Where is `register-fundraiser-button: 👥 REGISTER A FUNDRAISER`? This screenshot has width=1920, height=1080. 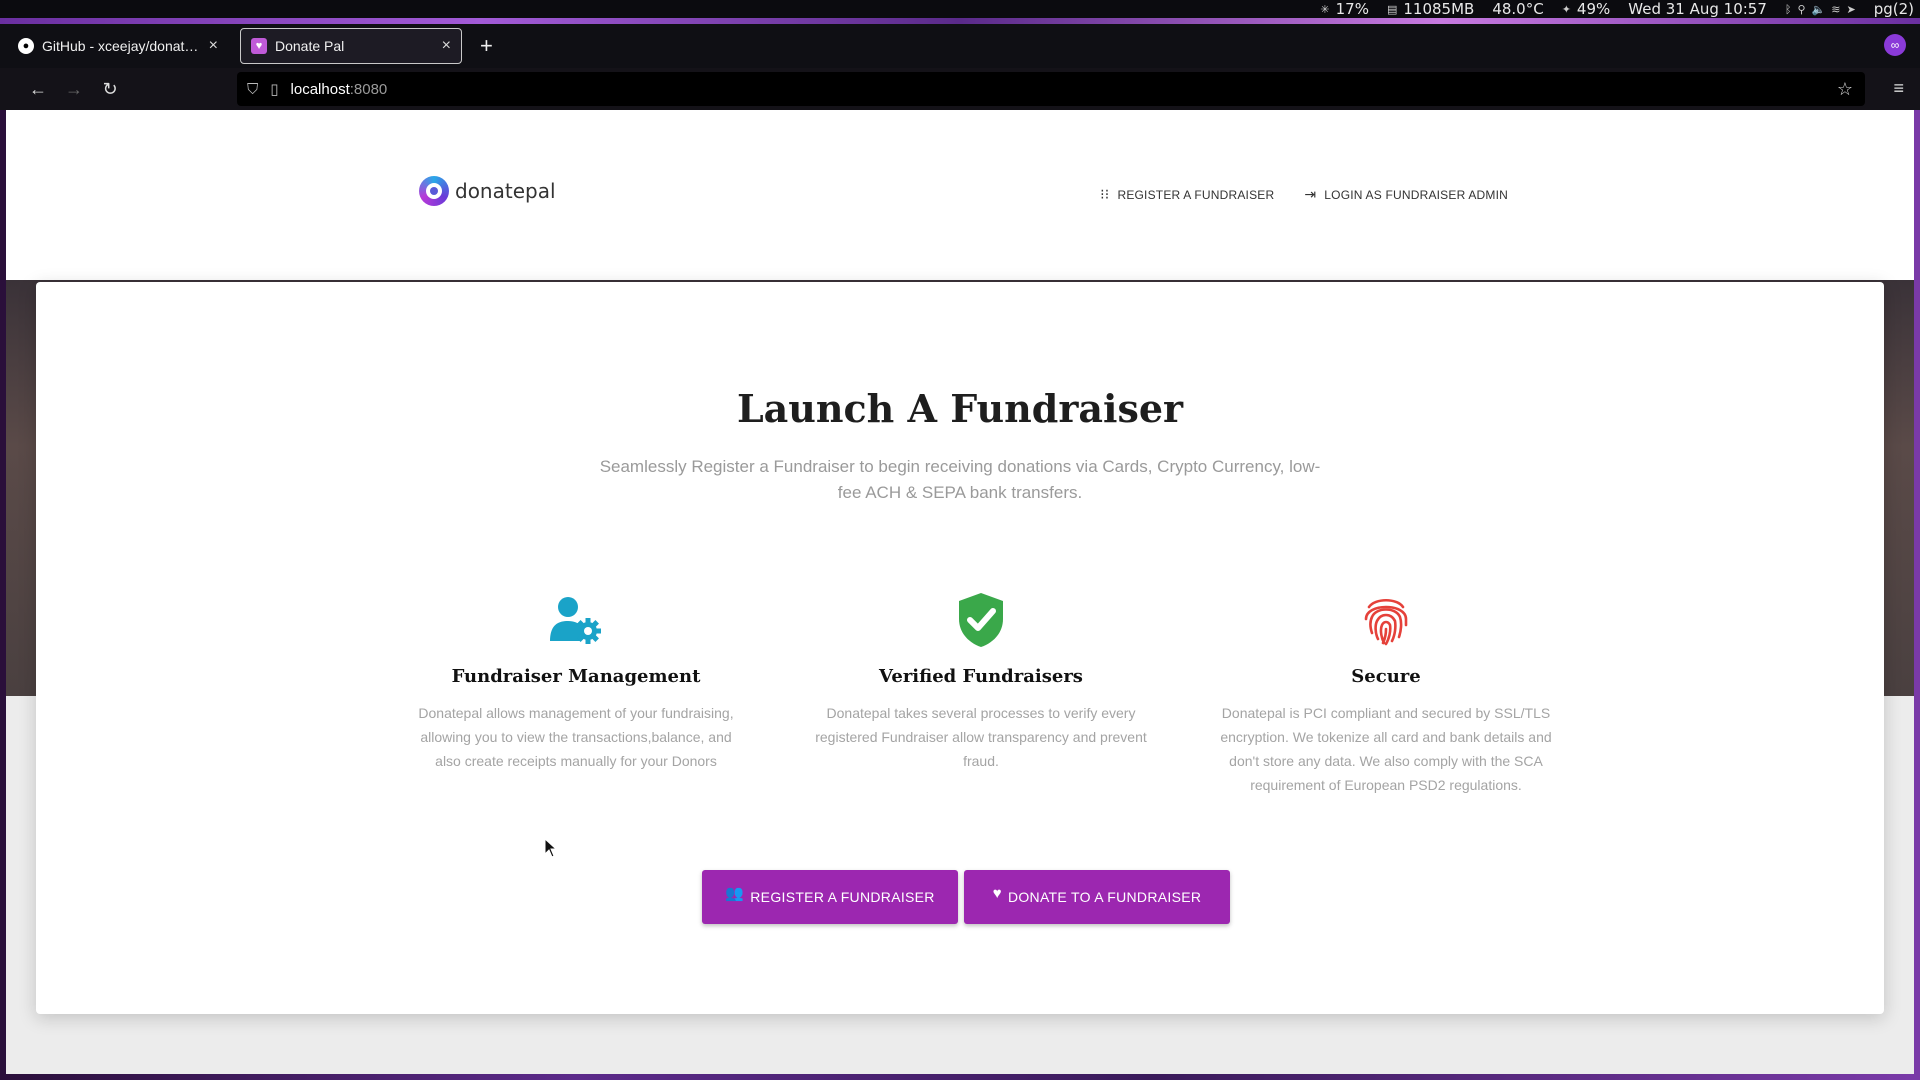 register-fundraiser-button: 👥 REGISTER A FUNDRAISER is located at coordinates (830, 897).